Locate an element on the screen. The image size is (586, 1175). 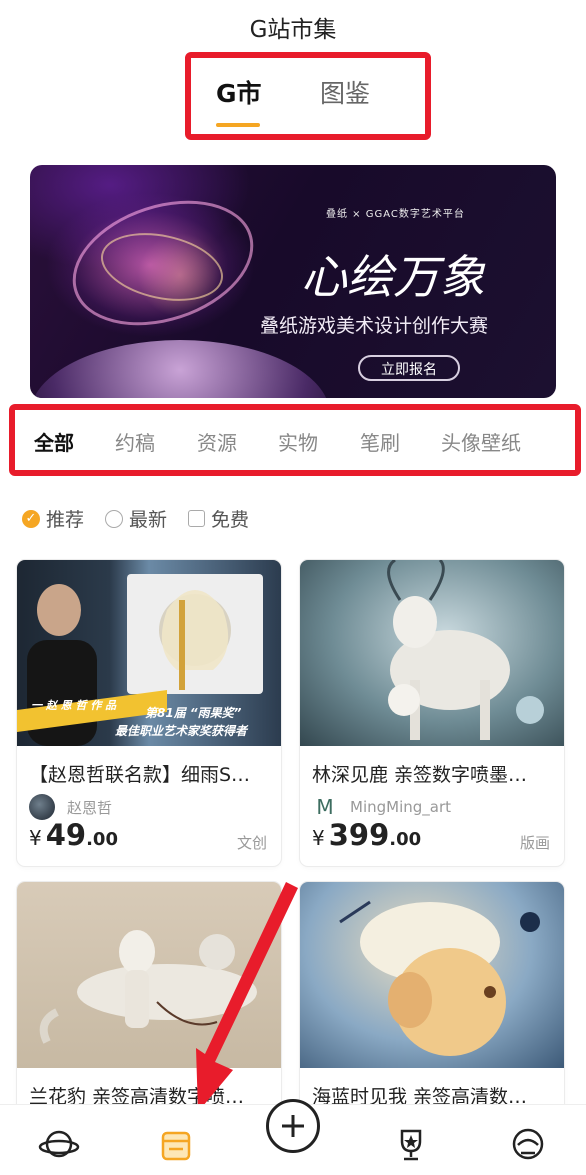
annotation-arrow is located at coordinates (247, 997).